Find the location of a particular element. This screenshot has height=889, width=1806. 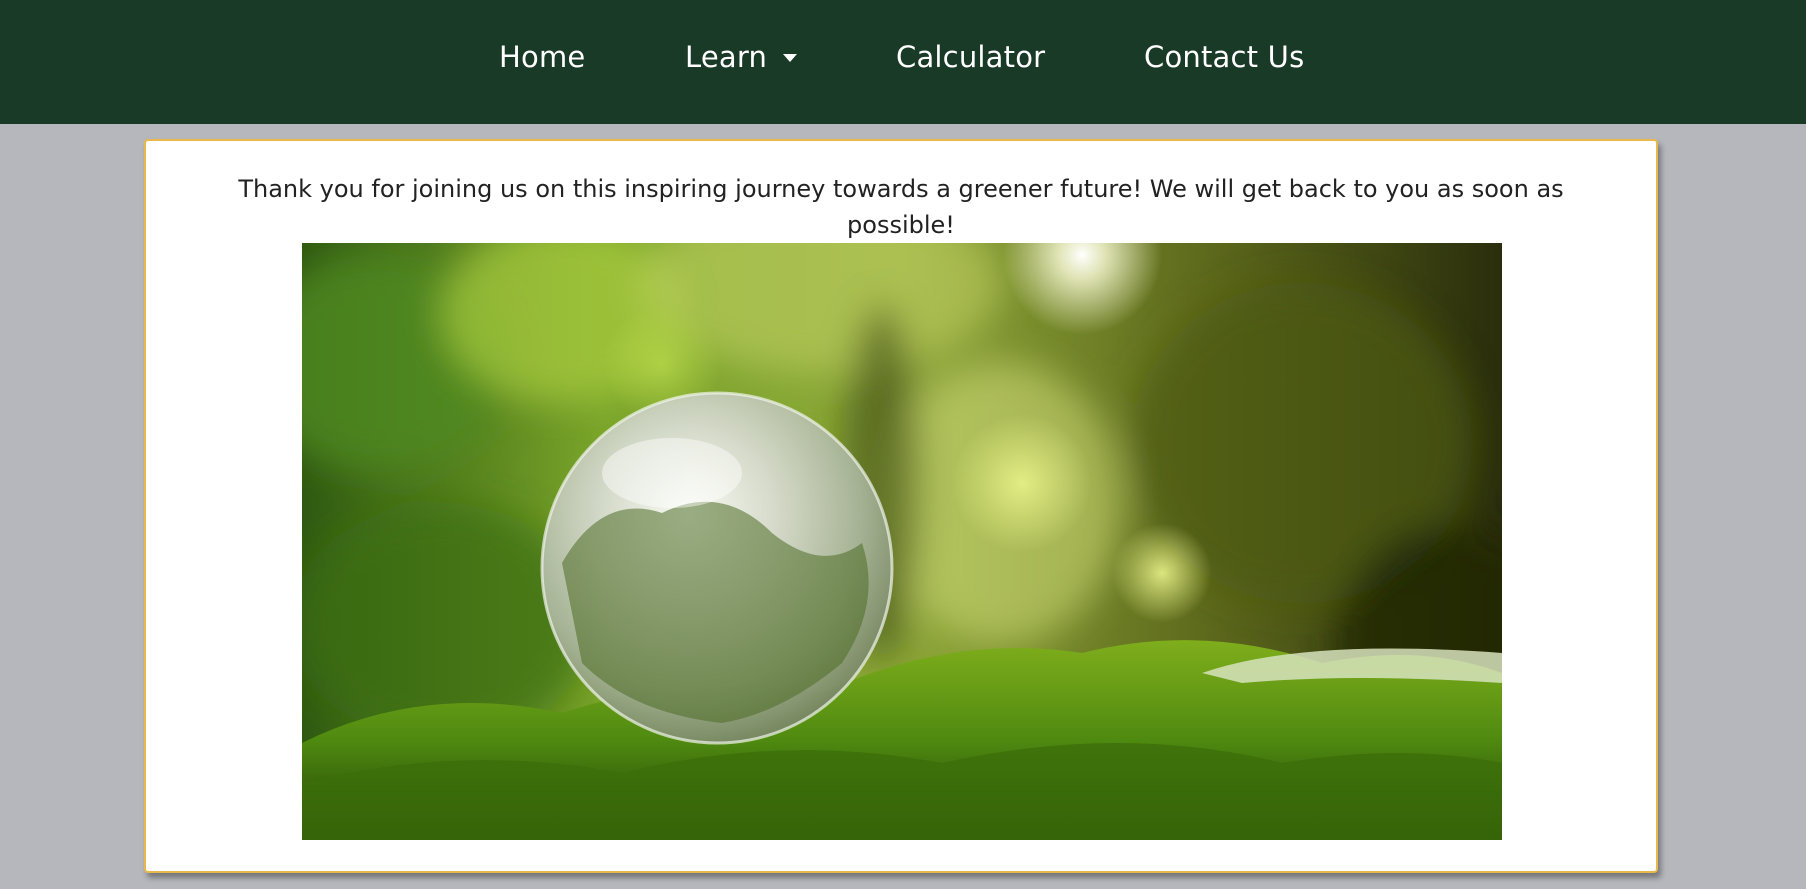

nav-learn-label: Learn is located at coordinates (726, 57).